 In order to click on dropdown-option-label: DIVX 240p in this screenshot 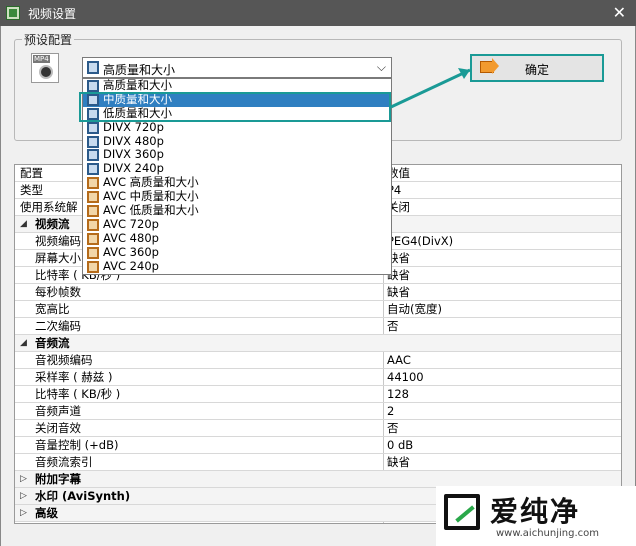, I will do `click(133, 168)`.